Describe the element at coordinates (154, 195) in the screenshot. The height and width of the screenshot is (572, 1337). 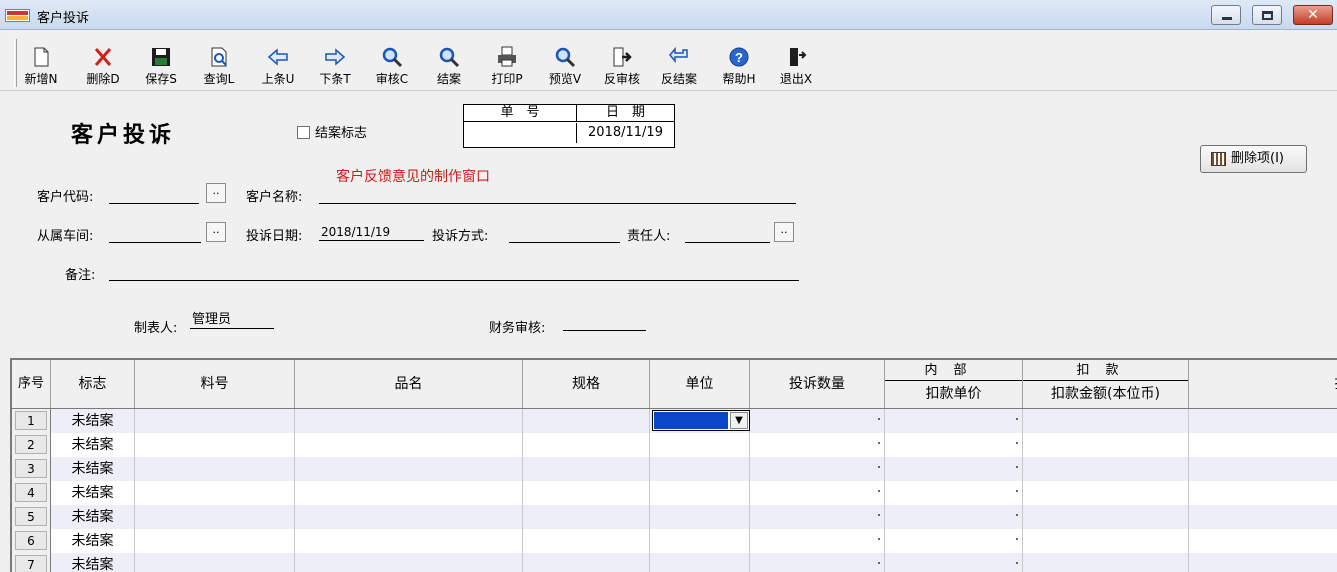
I see `customer-code-field` at that location.